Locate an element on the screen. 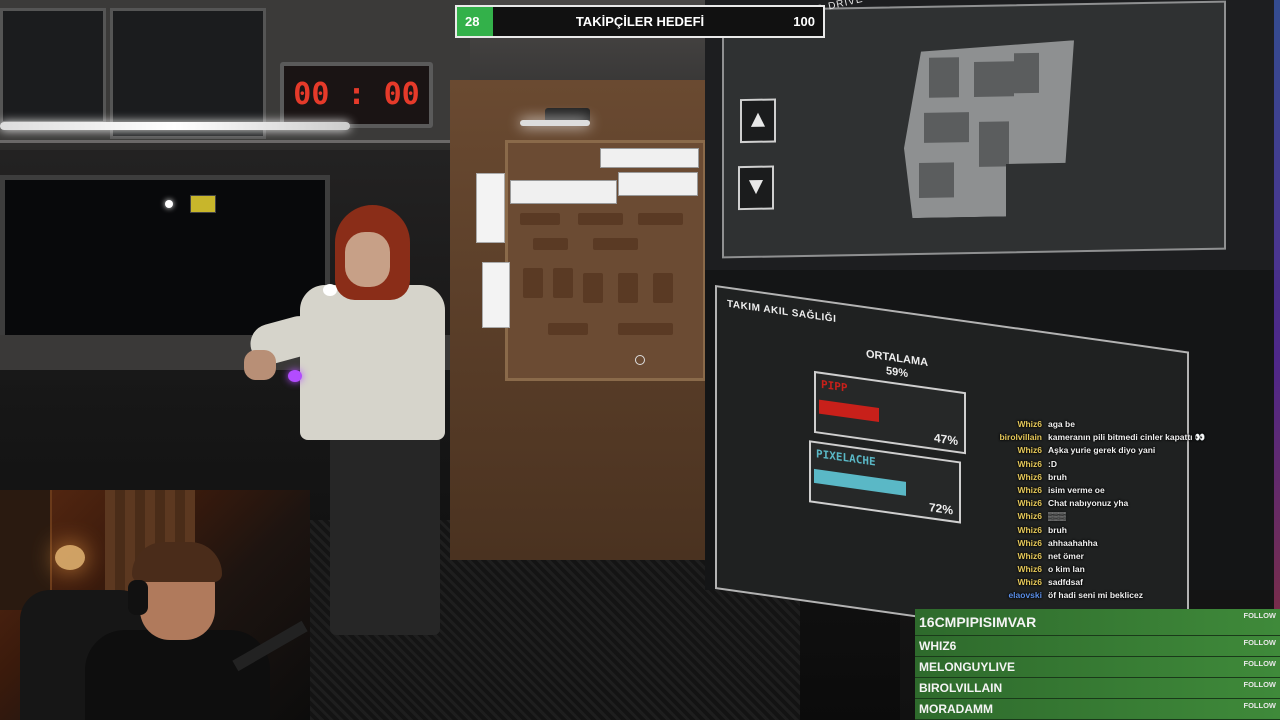  follower-row: MORADAMM FOLLOW is located at coordinates (1097, 709).